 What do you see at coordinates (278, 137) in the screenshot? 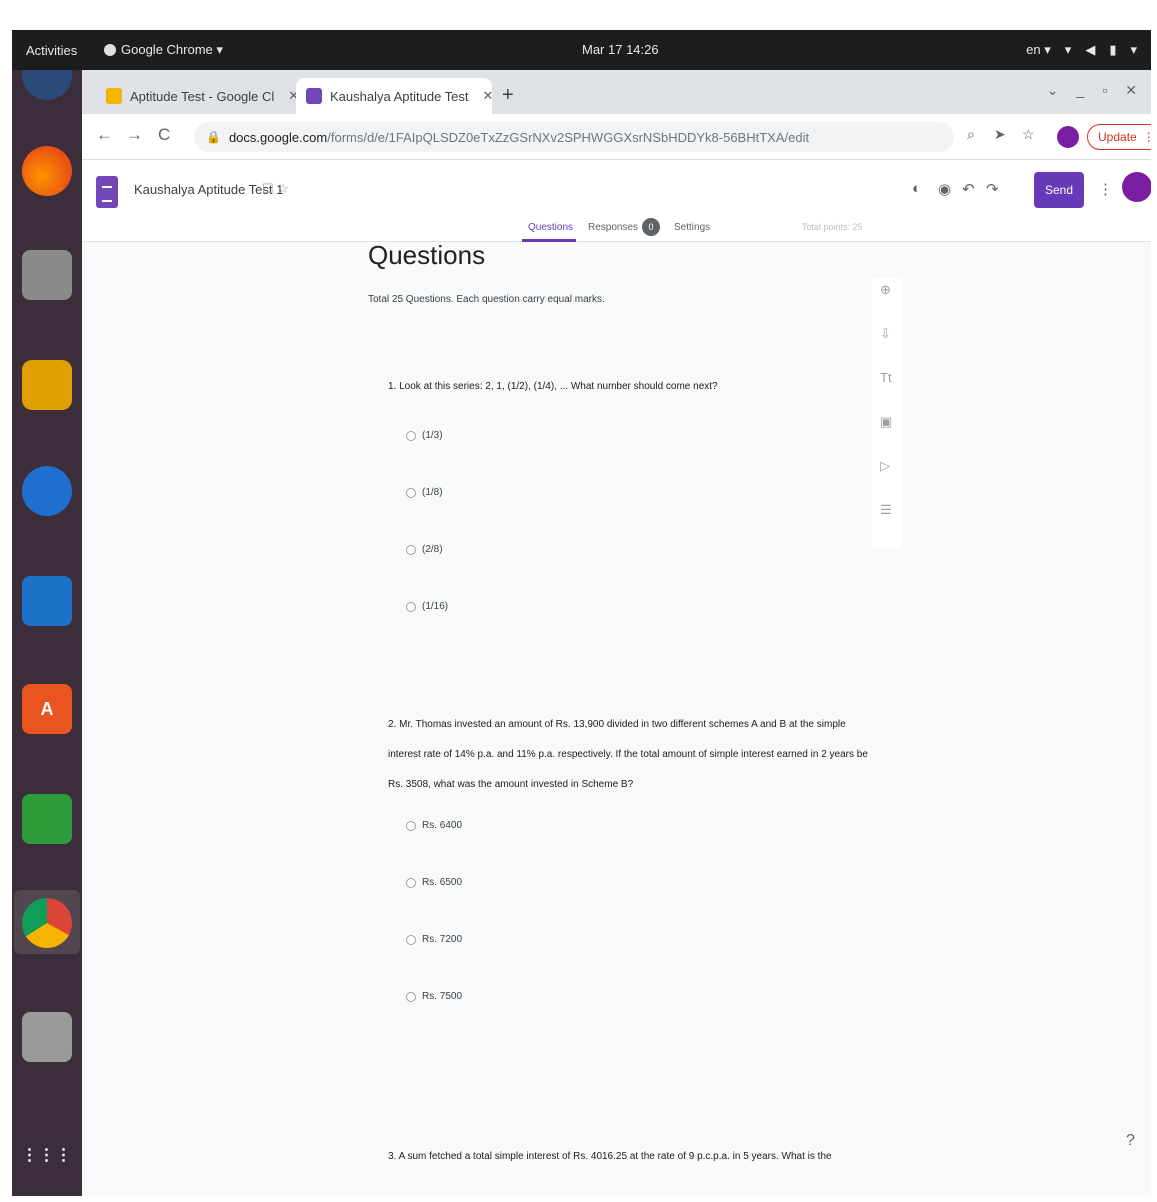
I see `url-host: docs.google.com` at bounding box center [278, 137].